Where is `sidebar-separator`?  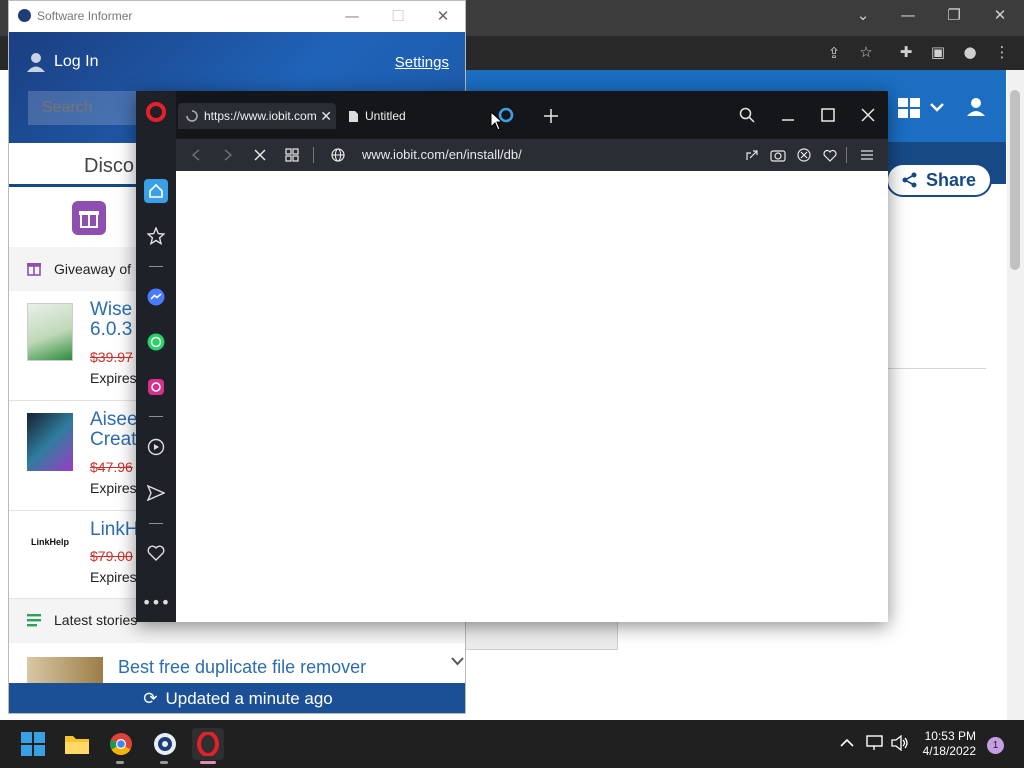 sidebar-separator is located at coordinates (156, 523).